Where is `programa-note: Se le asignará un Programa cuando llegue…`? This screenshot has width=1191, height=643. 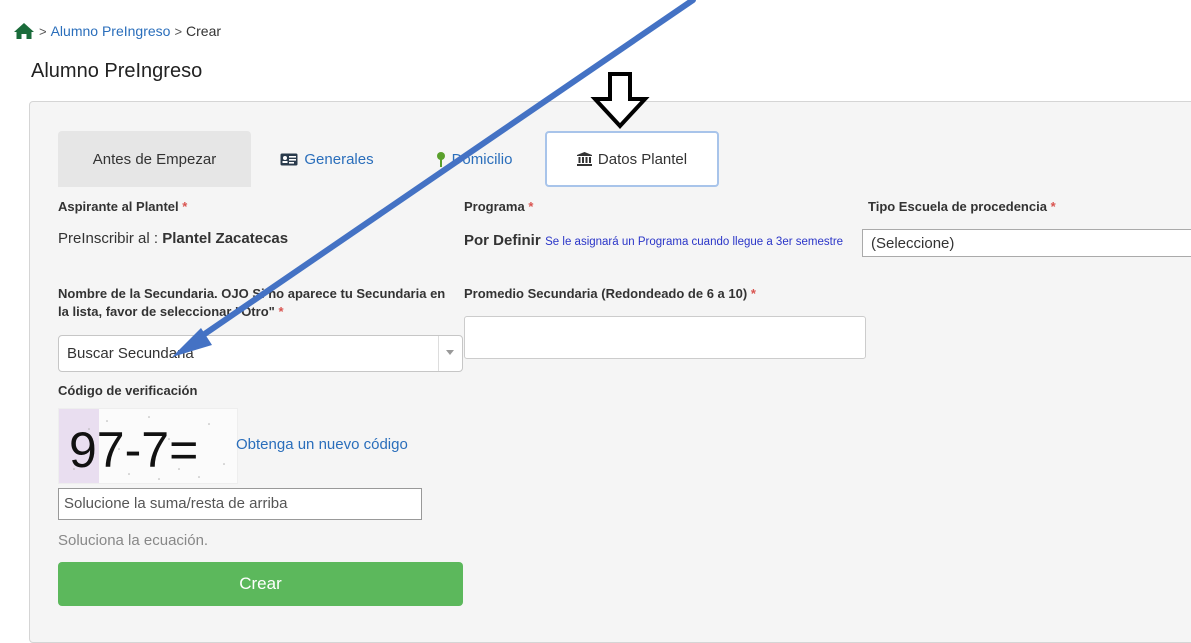
programa-note: Se le asignará un Programa cuando llegue… is located at coordinates (694, 242).